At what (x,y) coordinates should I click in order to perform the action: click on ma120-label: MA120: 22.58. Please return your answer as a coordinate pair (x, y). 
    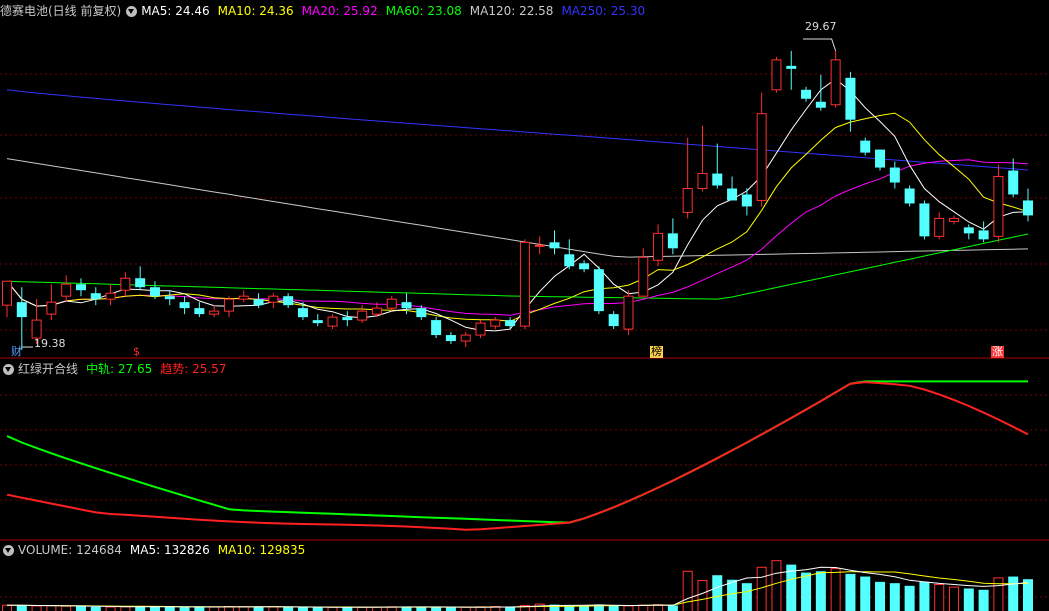
    Looking at the image, I should click on (511, 11).